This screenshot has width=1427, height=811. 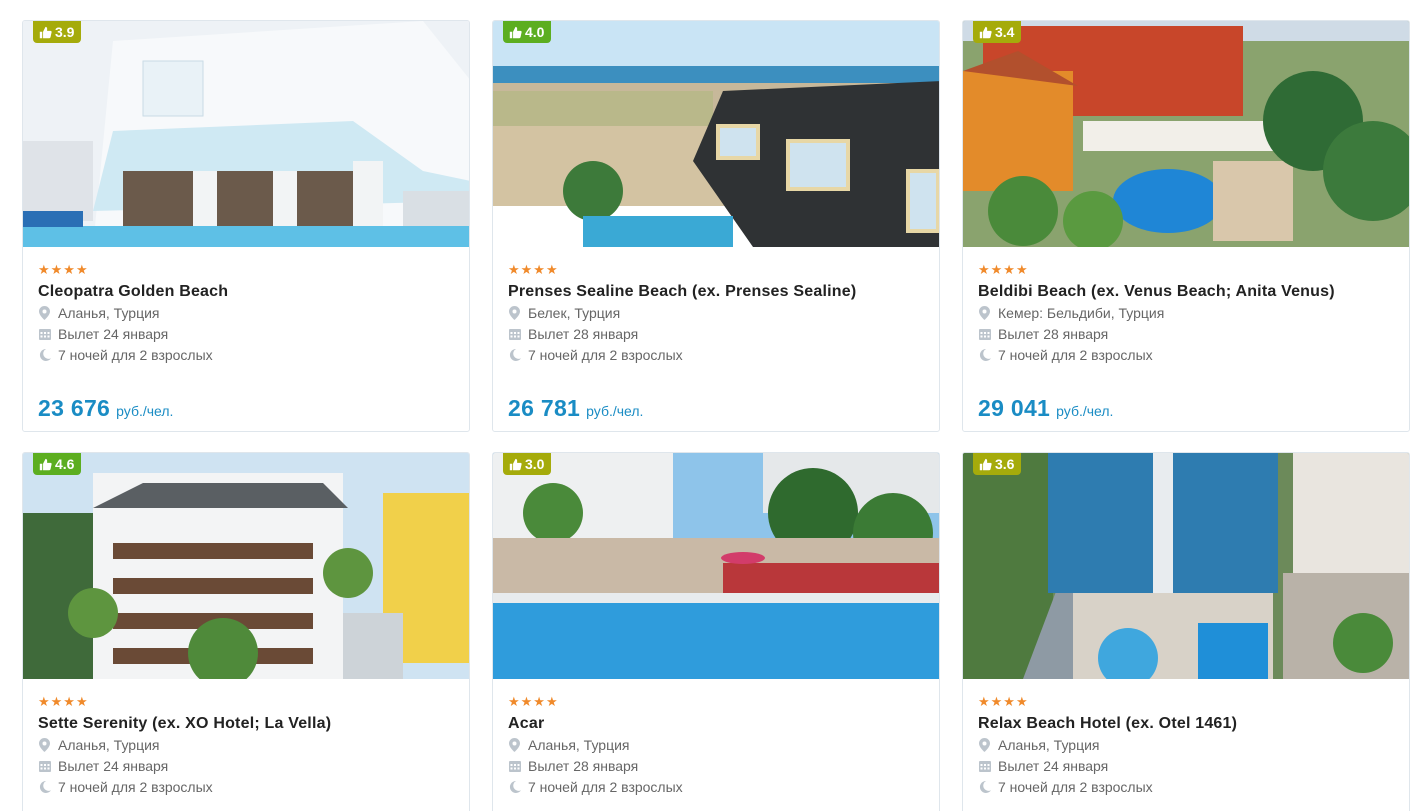 What do you see at coordinates (1005, 464) in the screenshot?
I see `rating-value: 3.6` at bounding box center [1005, 464].